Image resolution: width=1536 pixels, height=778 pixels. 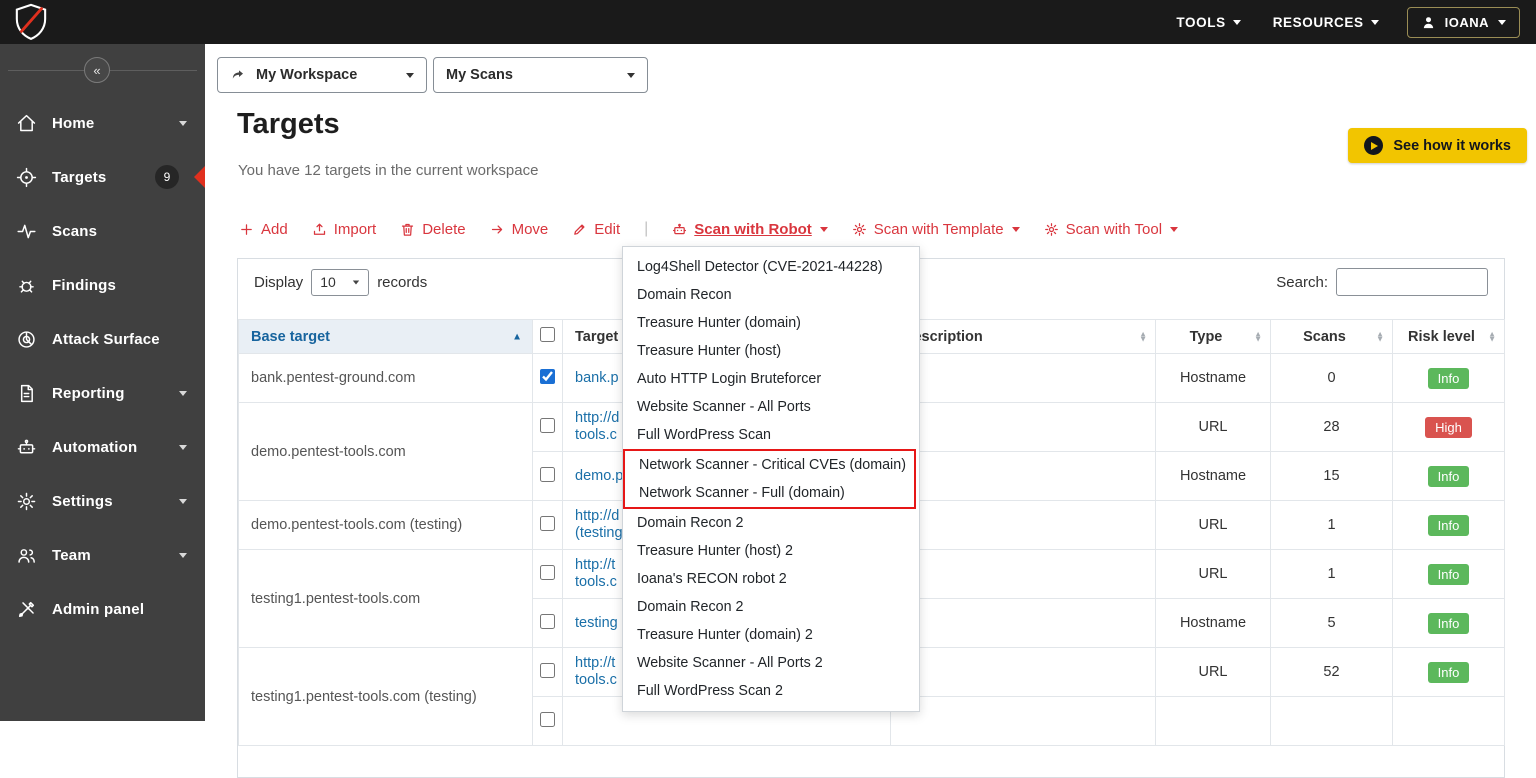 I want to click on topnav-label: TOOLS, so click(x=1201, y=22).